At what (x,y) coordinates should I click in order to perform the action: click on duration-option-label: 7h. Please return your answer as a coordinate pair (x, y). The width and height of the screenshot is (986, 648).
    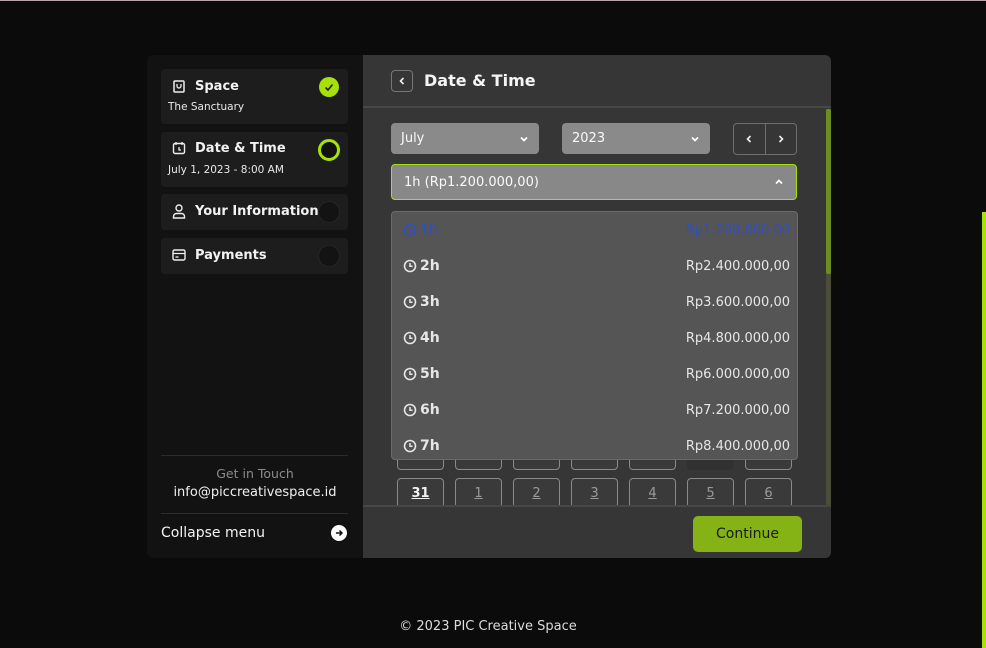
    Looking at the image, I should click on (430, 446).